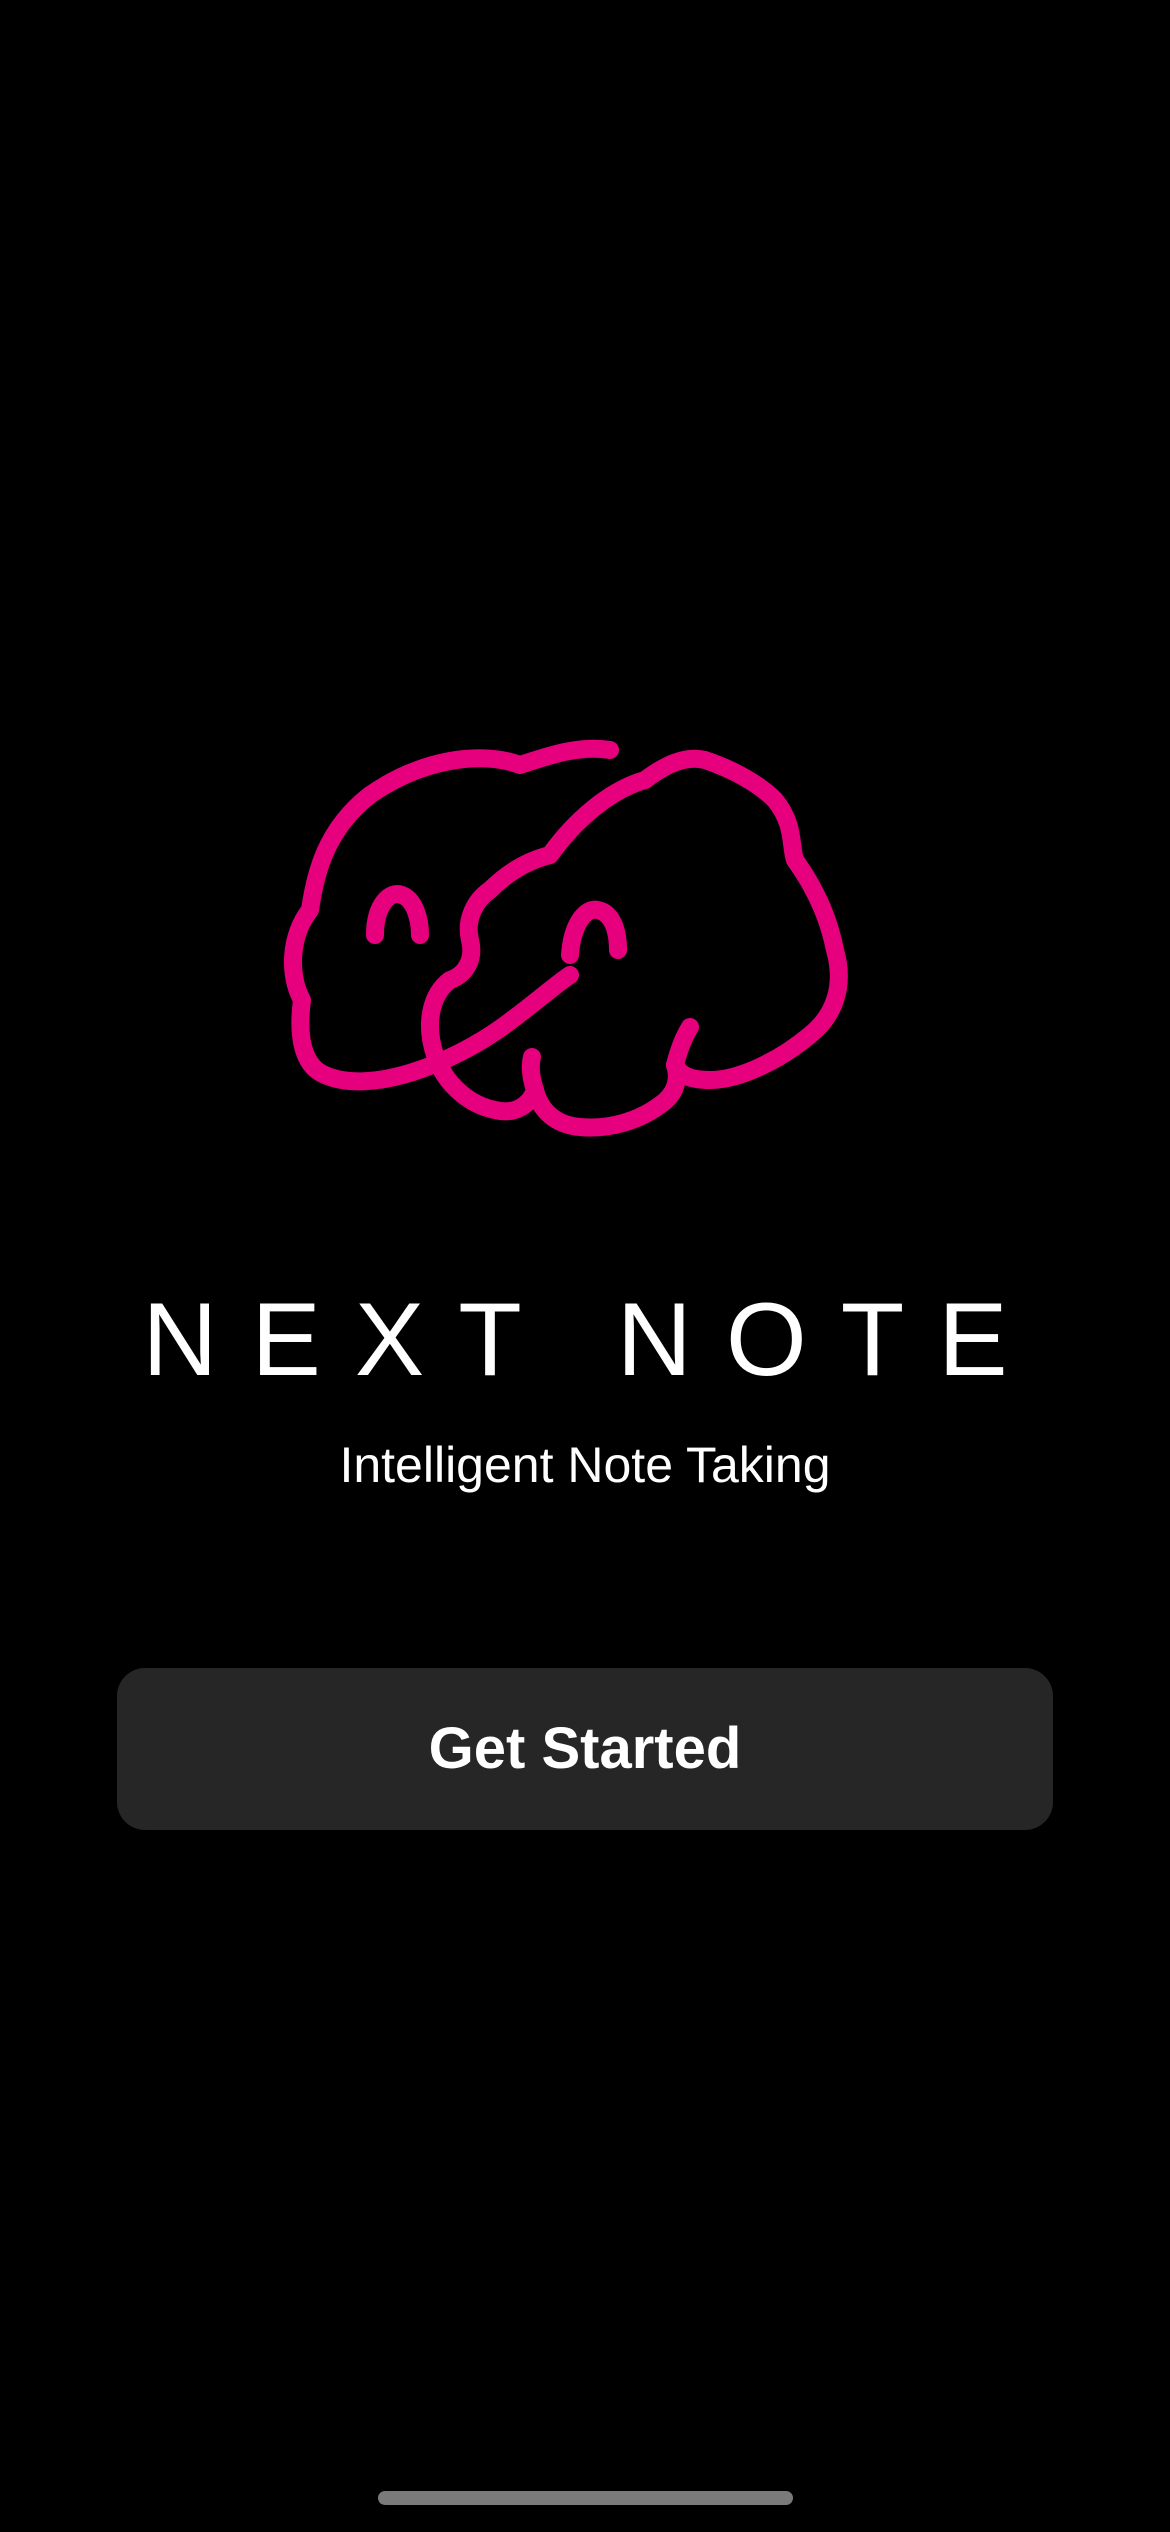  Describe the element at coordinates (585, 1749) in the screenshot. I see `get-started-button: Get Started` at that location.